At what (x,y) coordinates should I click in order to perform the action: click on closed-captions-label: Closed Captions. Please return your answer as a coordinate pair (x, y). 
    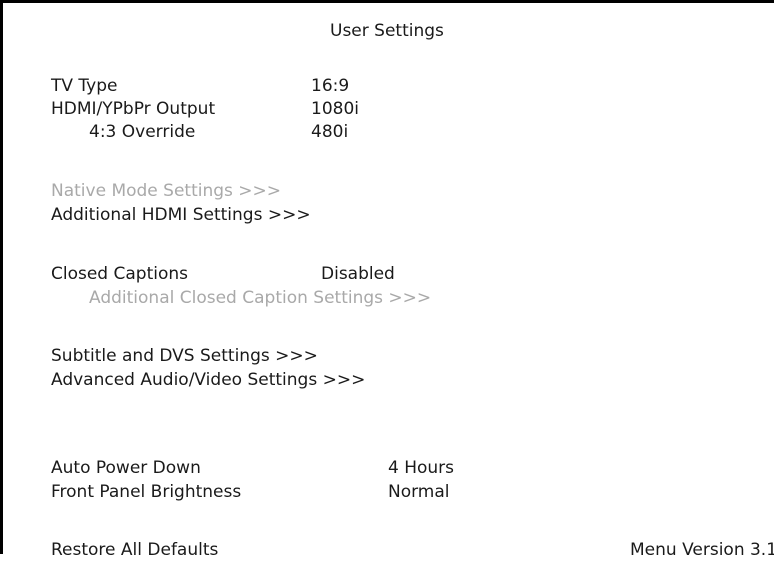
    Looking at the image, I should click on (119, 274).